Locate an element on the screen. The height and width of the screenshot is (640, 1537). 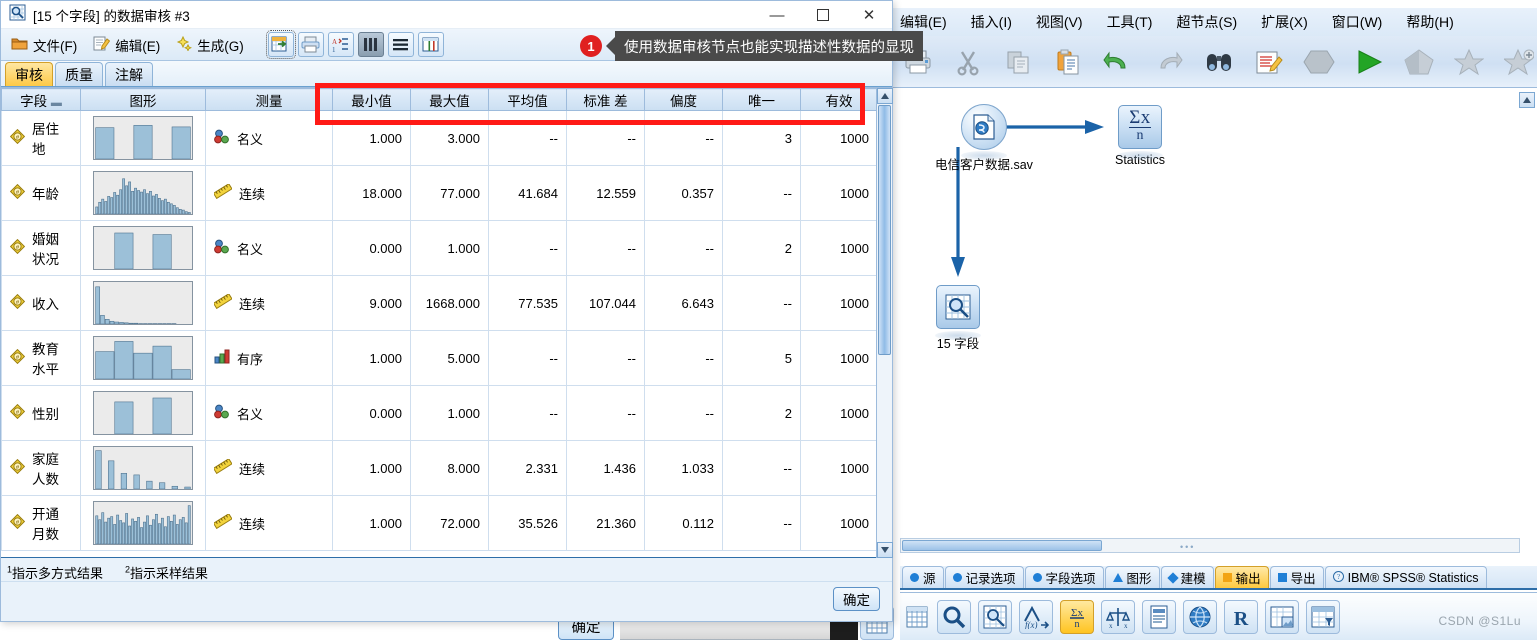
cell-field: # 年龄 is located at coordinates (41, 193).